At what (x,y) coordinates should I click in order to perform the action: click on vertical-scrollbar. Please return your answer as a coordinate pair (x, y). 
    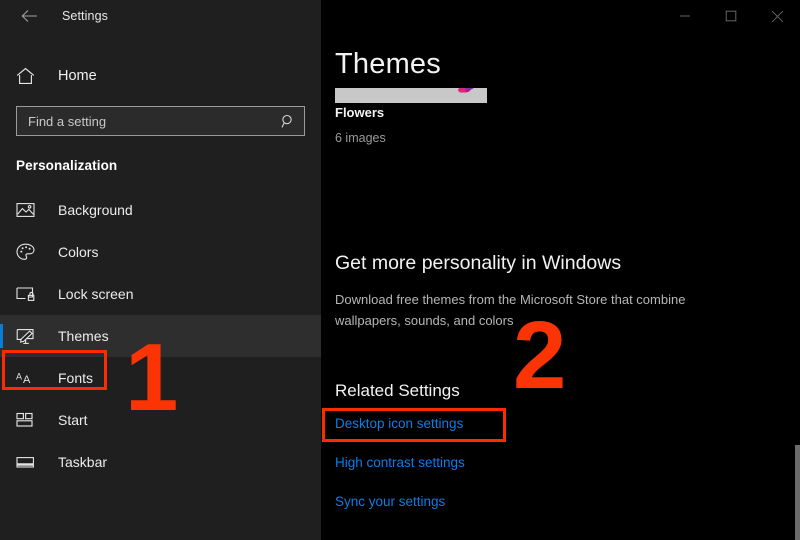
    Looking at the image, I should click on (797, 270).